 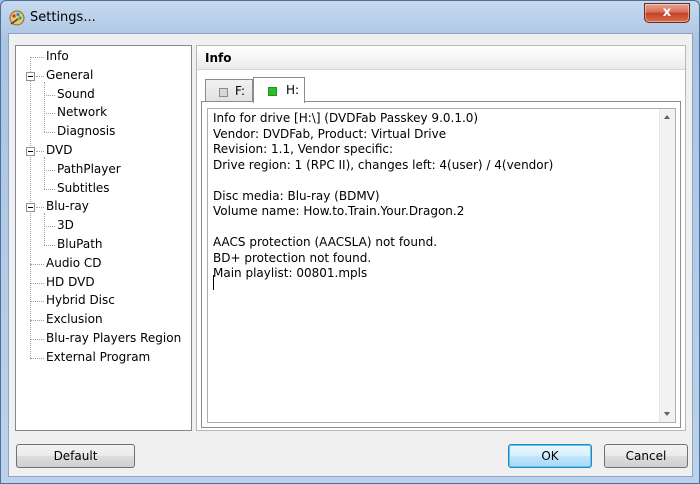 I want to click on text-caret, so click(x=213, y=282).